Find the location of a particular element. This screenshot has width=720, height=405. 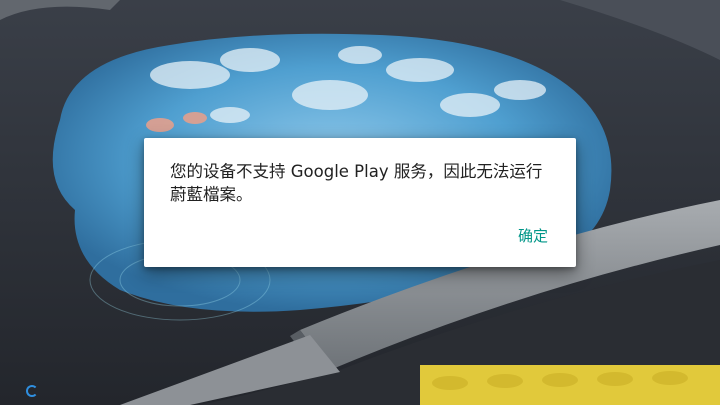

confirm-button: 确定 is located at coordinates (533, 236).